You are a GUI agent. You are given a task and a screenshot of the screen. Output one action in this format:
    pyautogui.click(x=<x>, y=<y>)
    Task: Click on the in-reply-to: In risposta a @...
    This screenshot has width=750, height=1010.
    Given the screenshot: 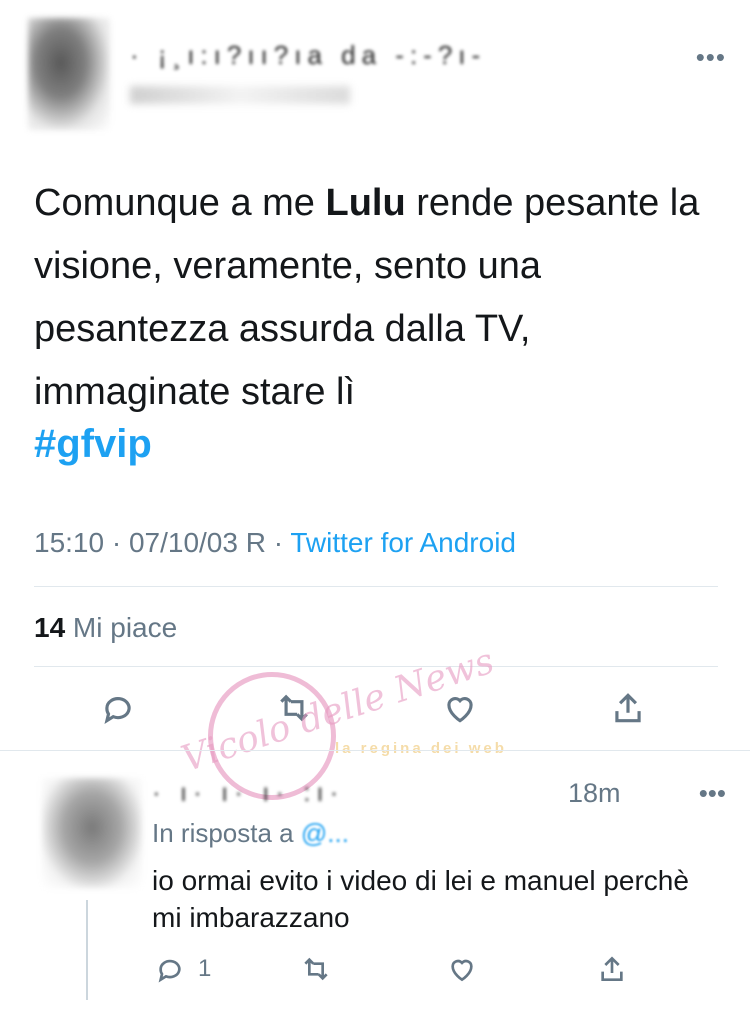 What is the action you would take?
    pyautogui.click(x=250, y=833)
    